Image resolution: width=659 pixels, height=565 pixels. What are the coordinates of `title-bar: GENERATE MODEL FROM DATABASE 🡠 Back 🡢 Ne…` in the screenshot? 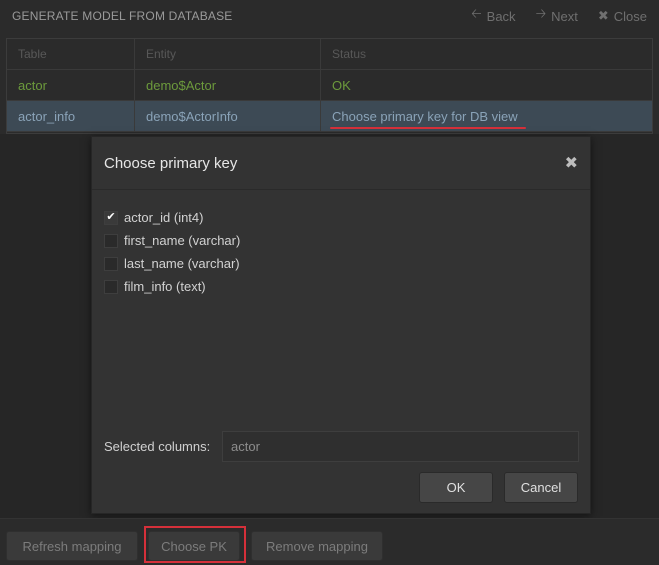 It's located at (329, 16).